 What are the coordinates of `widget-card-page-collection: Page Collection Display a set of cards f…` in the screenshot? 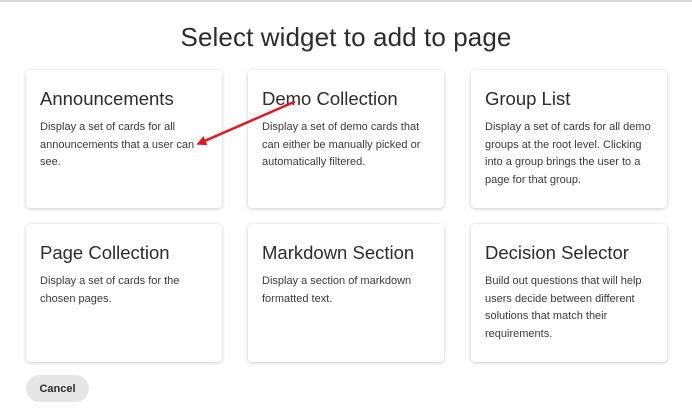 It's located at (124, 293).